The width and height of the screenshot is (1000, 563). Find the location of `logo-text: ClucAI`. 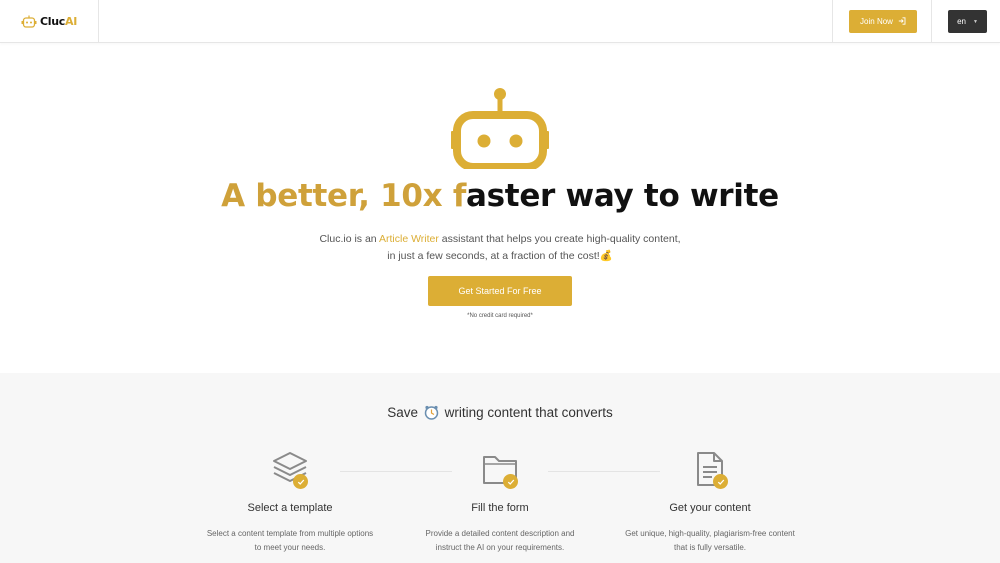

logo-text: ClucAI is located at coordinates (58, 21).